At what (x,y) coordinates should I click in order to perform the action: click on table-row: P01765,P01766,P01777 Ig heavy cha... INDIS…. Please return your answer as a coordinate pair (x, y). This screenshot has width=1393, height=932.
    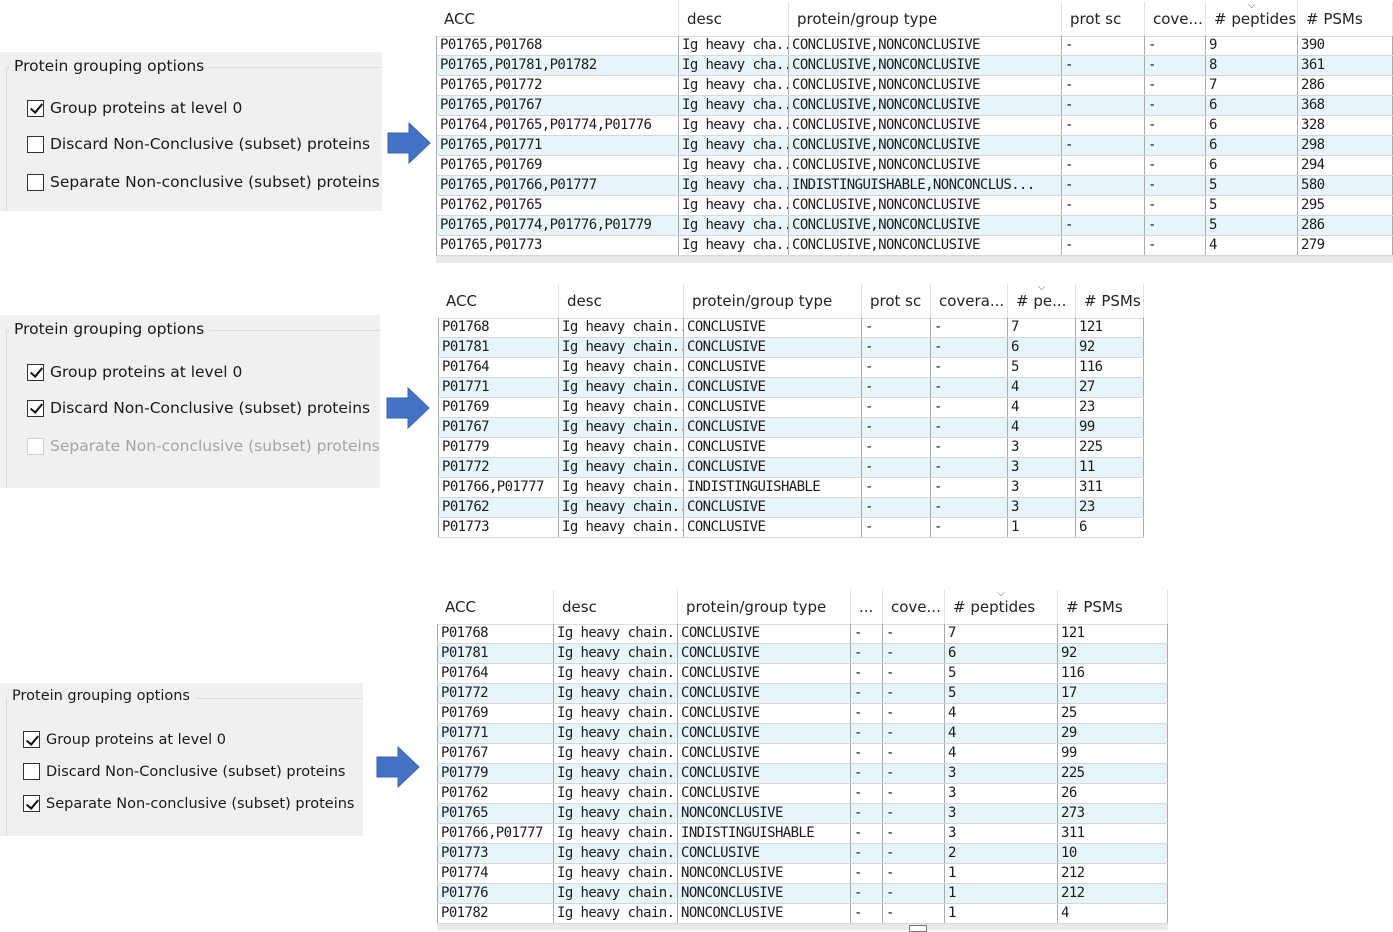
    Looking at the image, I should click on (914, 186).